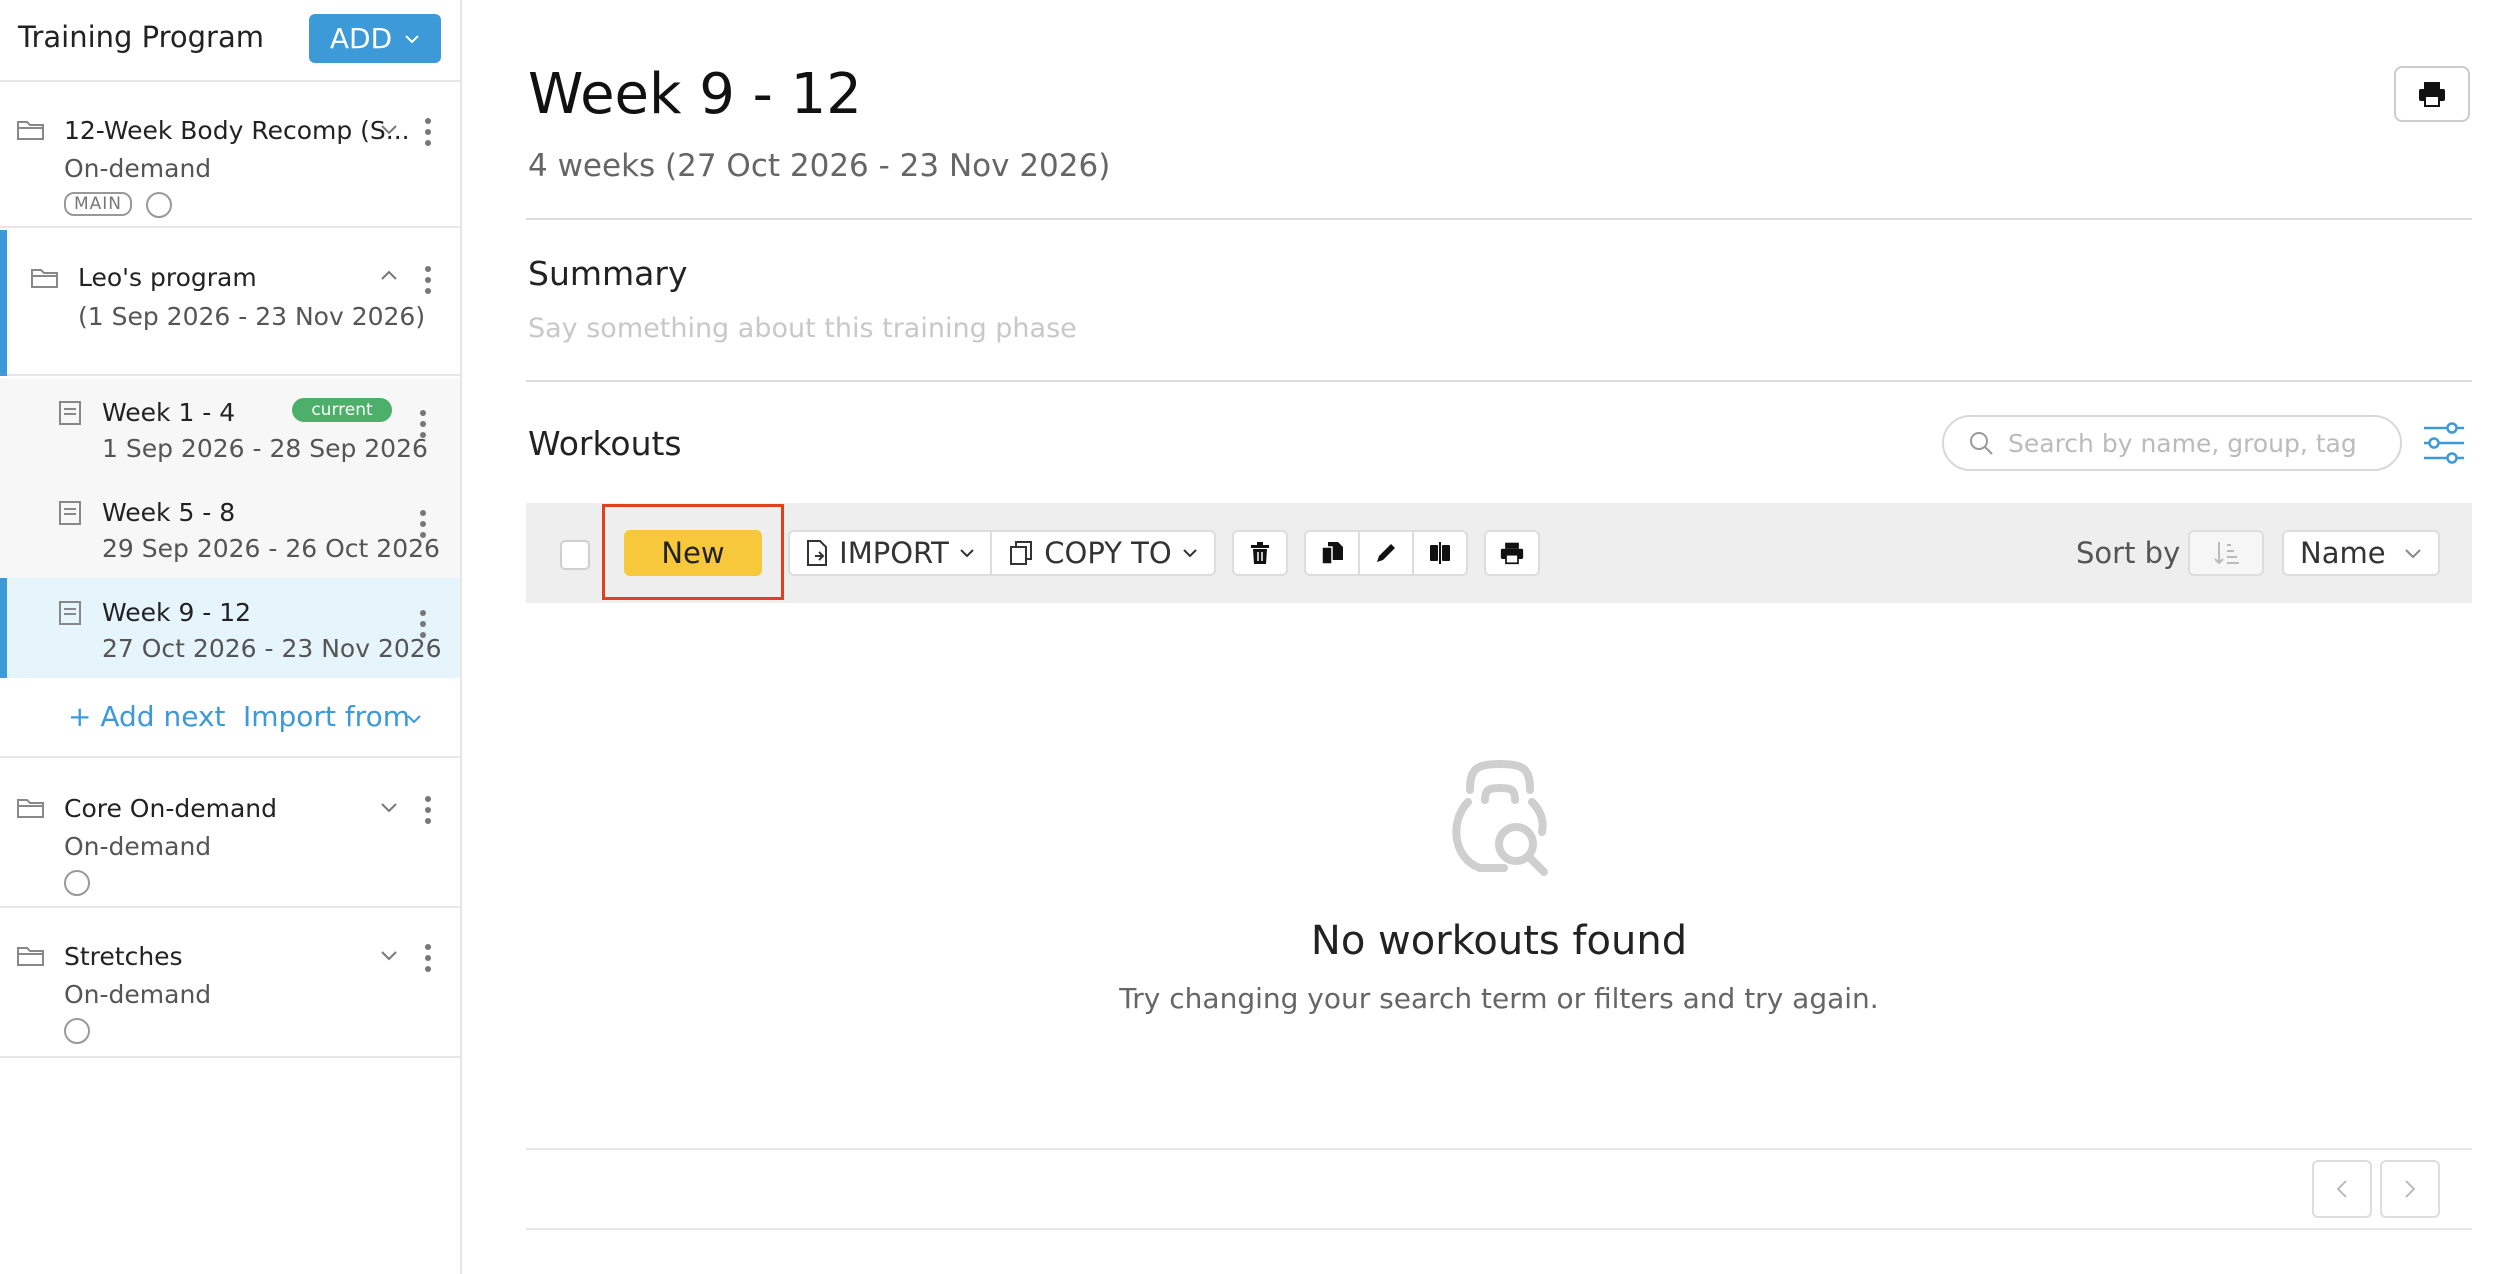 The height and width of the screenshot is (1274, 2504). What do you see at coordinates (361, 38) in the screenshot?
I see `add-button-label: ADD` at bounding box center [361, 38].